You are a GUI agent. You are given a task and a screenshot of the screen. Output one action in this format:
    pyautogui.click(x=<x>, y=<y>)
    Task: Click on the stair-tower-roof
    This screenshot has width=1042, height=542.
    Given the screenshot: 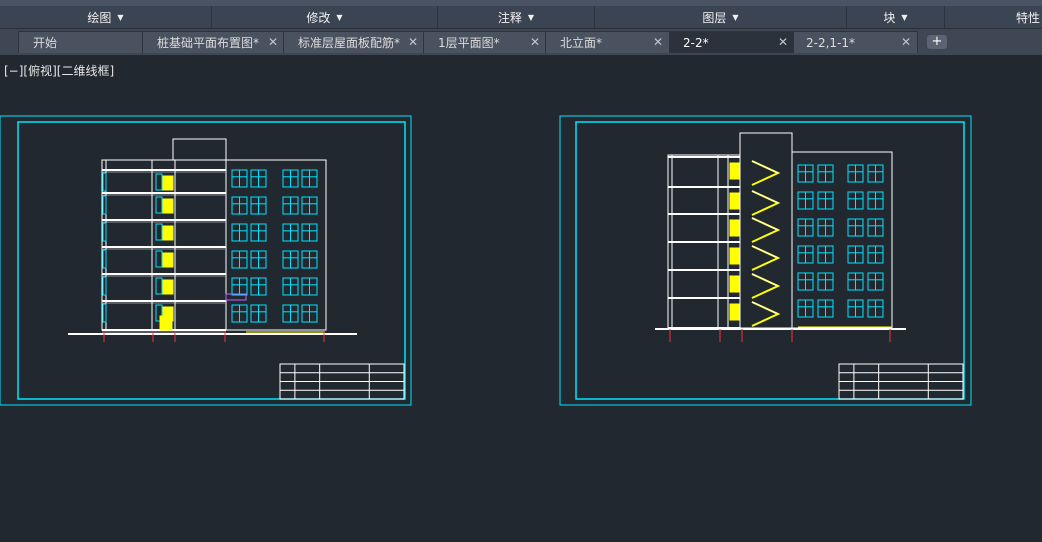 What is the action you would take?
    pyautogui.click(x=199, y=149)
    